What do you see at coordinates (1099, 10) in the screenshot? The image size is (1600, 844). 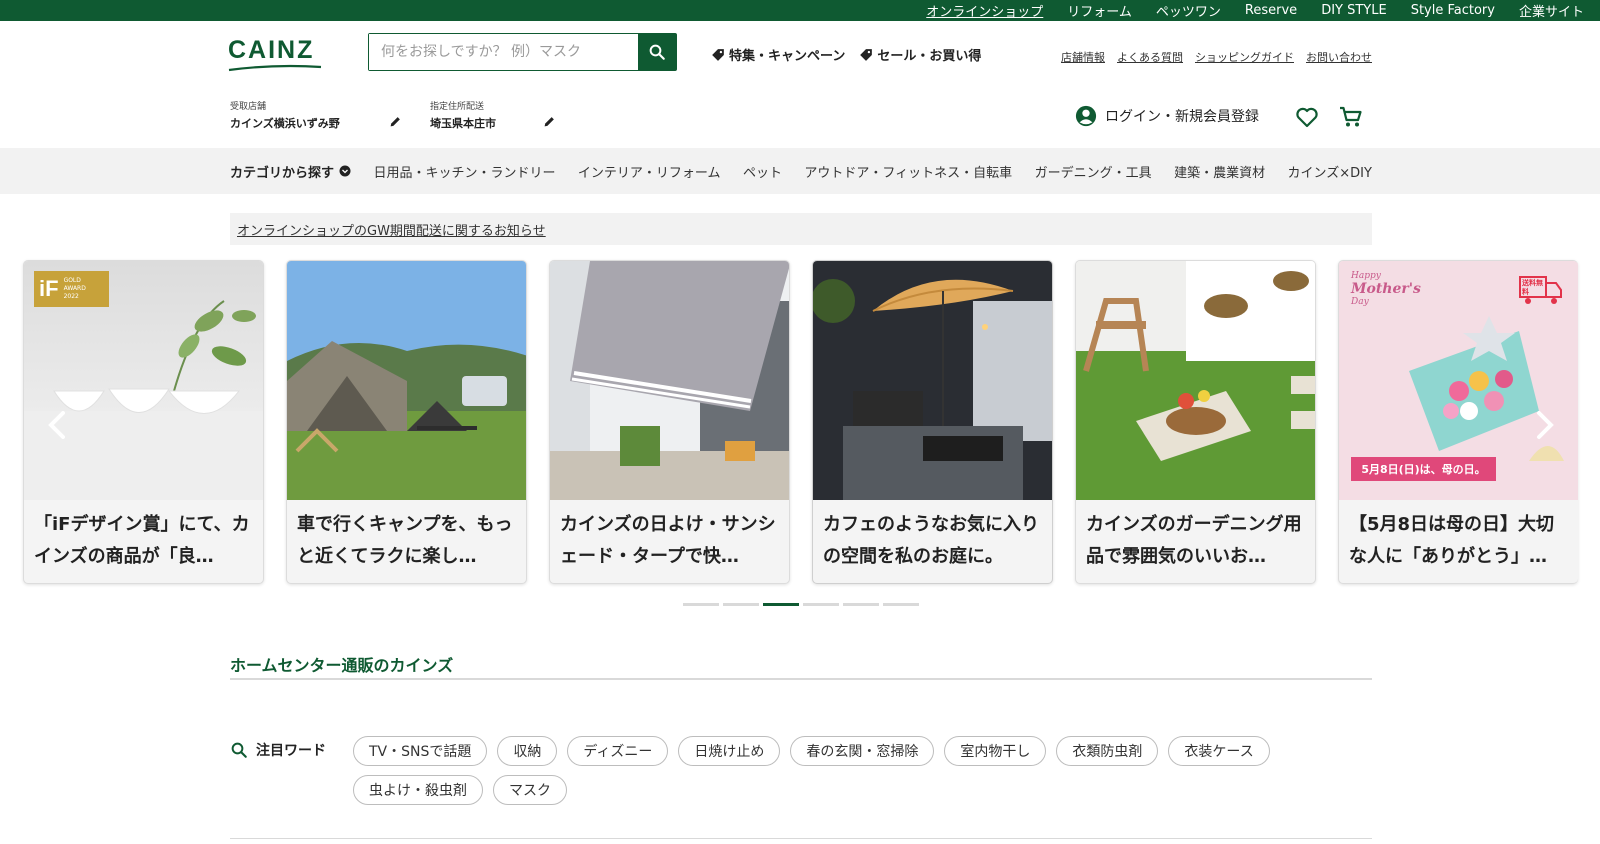 I see `top-link-reform: リフォーム` at bounding box center [1099, 10].